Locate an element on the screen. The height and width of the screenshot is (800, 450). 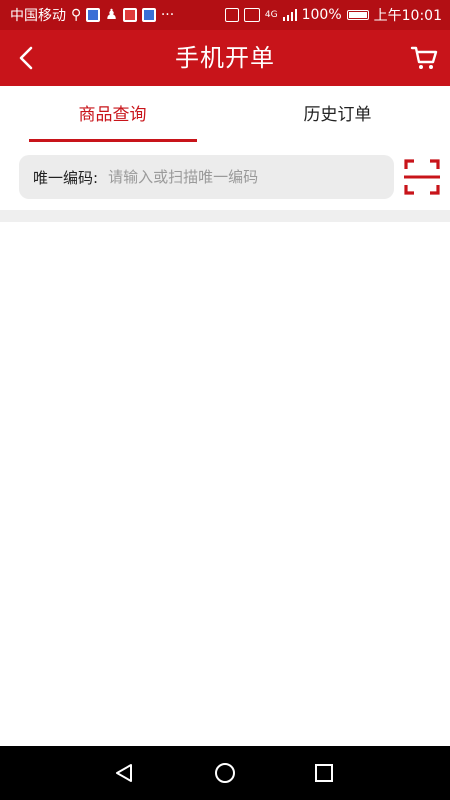
signal-icon is located at coordinates (289, 15).